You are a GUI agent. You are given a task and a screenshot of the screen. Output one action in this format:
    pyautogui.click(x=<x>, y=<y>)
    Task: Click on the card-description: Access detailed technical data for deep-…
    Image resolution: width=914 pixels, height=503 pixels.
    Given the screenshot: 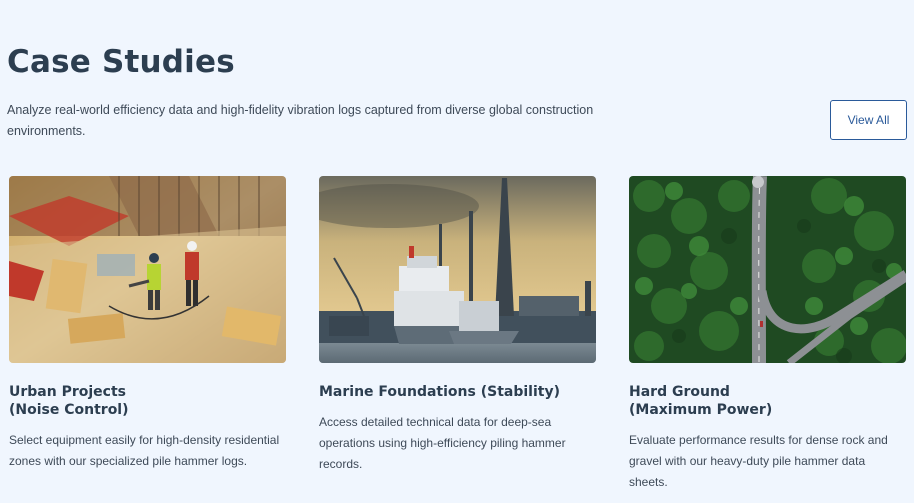 What is the action you would take?
    pyautogui.click(x=442, y=443)
    